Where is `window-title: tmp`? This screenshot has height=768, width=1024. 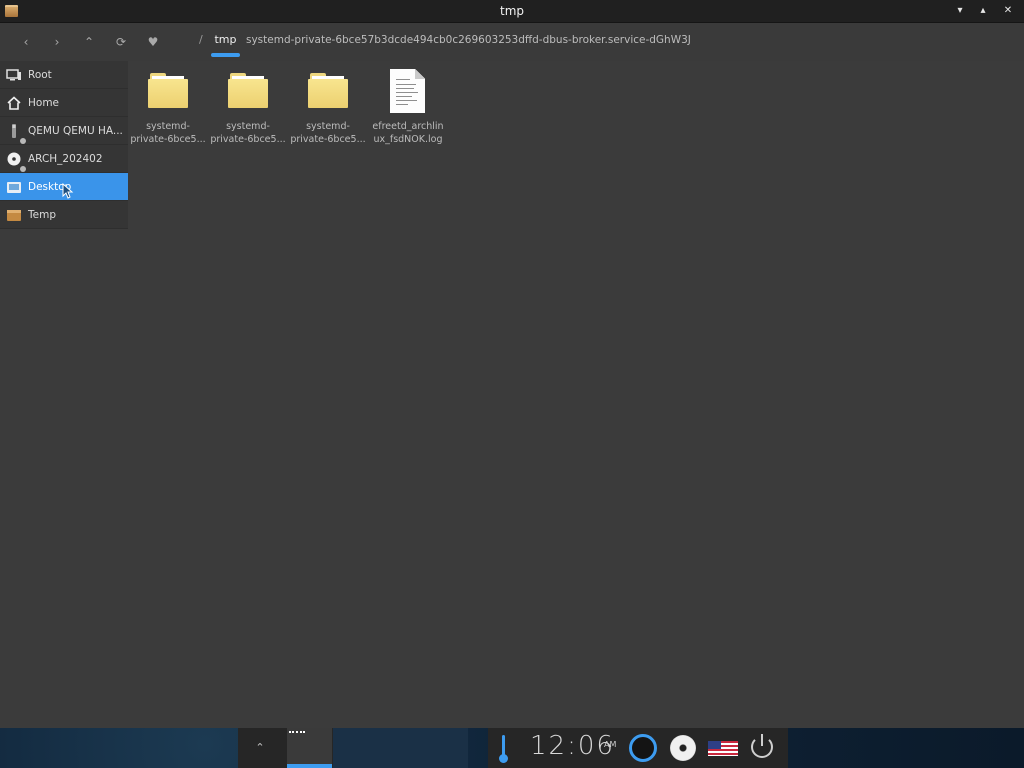
window-title: tmp is located at coordinates (511, 11).